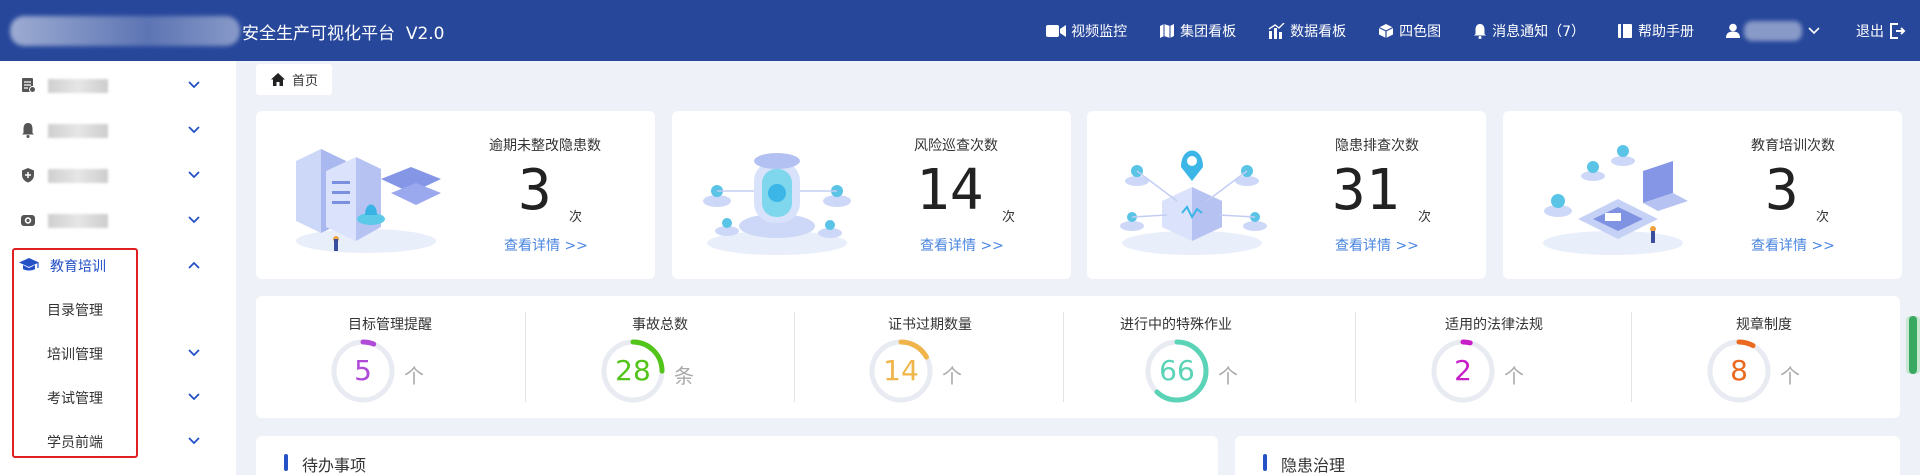 The width and height of the screenshot is (1920, 475). I want to click on nav-help-manual: 帮助手册, so click(1655, 31).